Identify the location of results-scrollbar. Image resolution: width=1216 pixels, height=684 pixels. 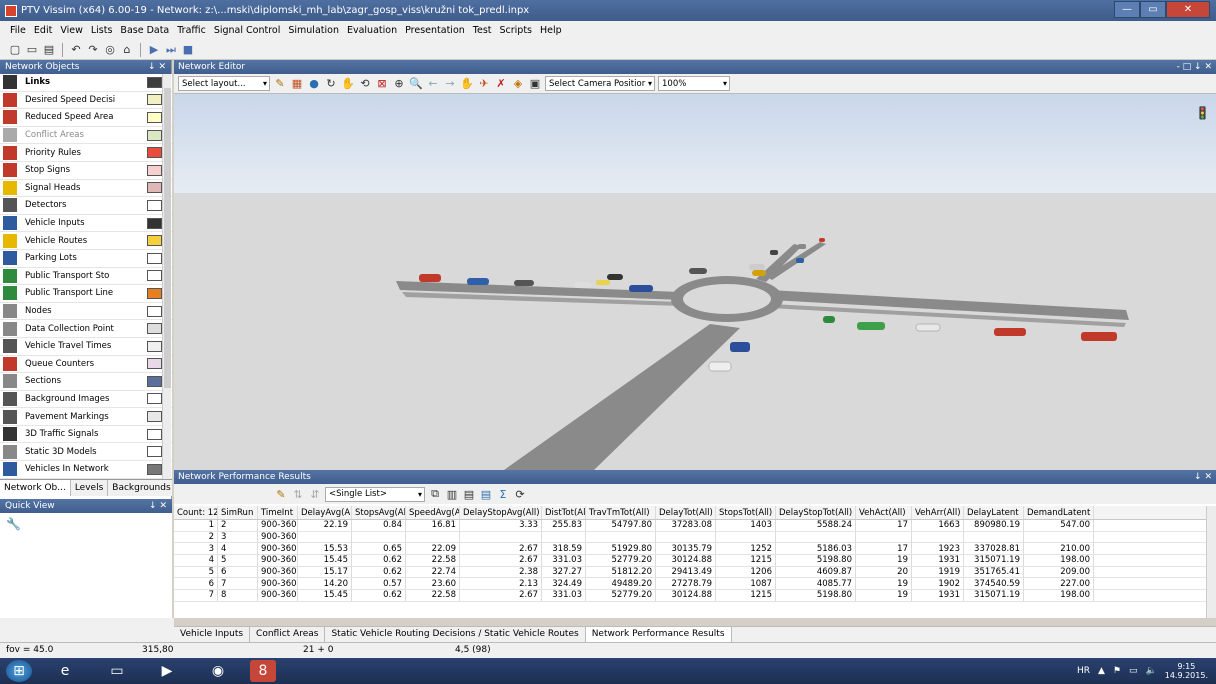
(1211, 562).